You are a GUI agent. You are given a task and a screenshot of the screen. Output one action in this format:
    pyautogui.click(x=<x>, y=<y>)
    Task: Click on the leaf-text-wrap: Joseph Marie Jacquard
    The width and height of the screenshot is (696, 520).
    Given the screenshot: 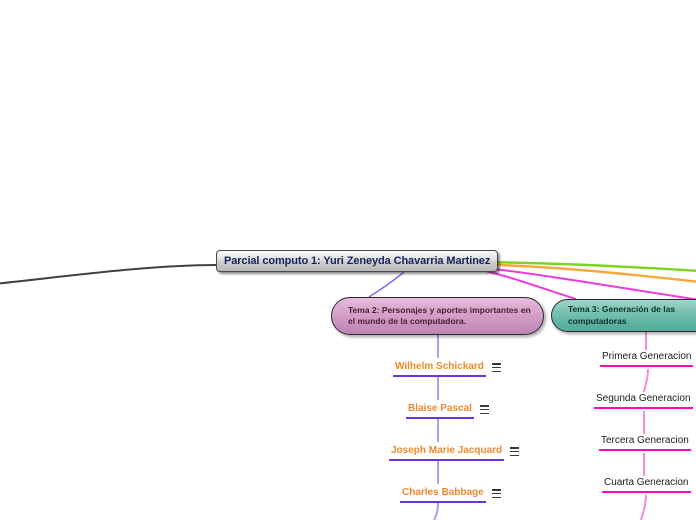 What is the action you would take?
    pyautogui.click(x=447, y=452)
    